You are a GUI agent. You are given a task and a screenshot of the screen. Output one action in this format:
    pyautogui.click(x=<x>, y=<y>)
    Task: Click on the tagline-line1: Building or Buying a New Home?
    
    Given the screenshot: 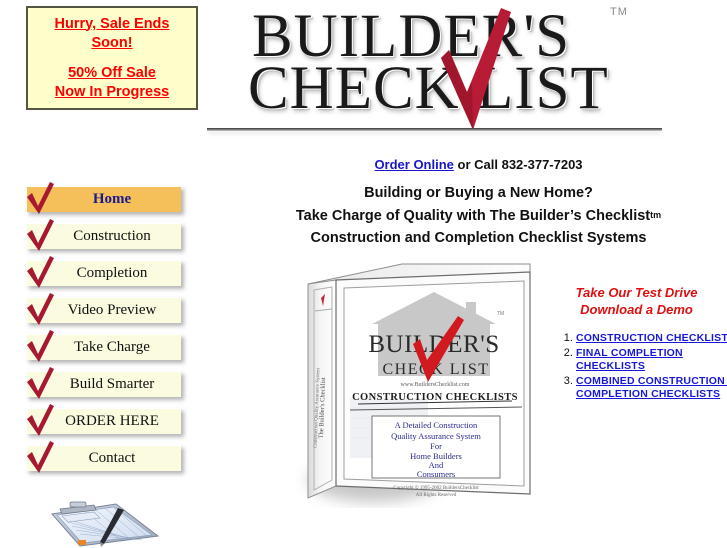 What is the action you would take?
    pyautogui.click(x=478, y=193)
    